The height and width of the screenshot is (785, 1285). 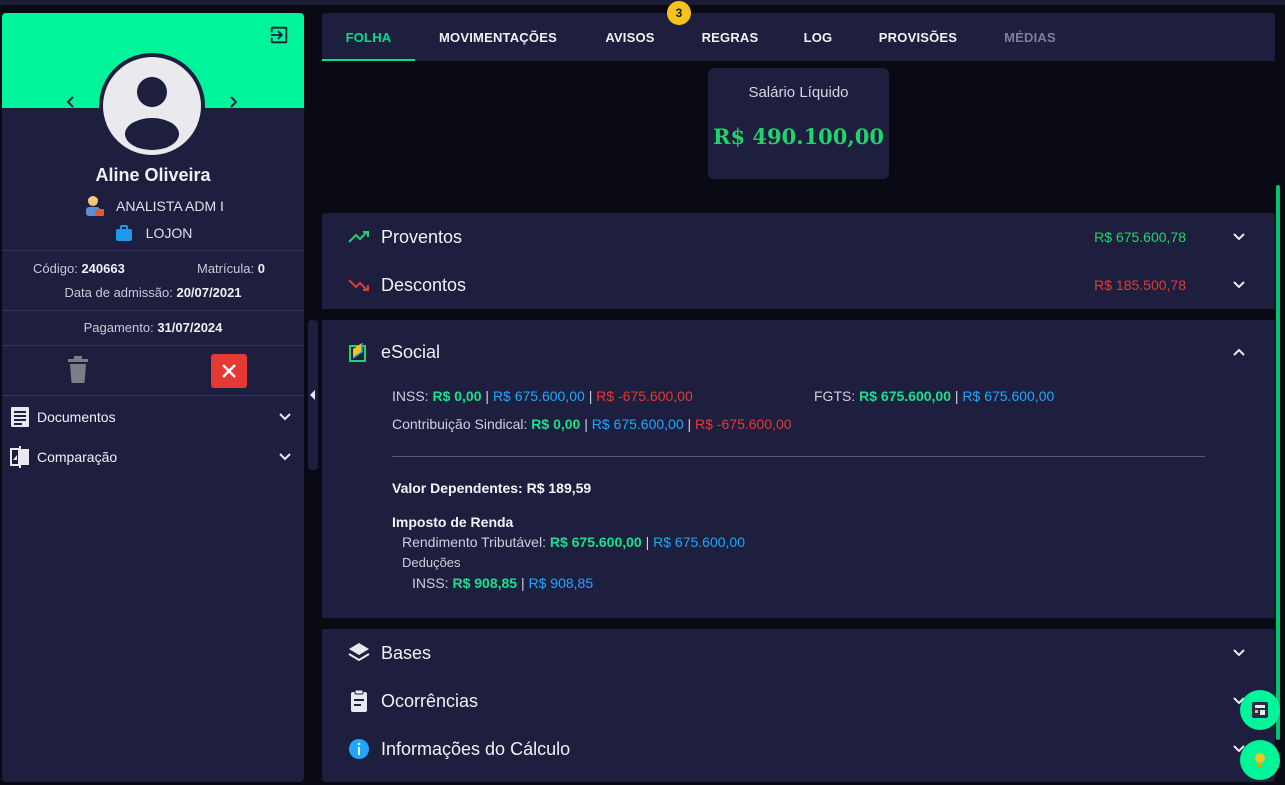 I want to click on code-label: Código:, so click(x=55, y=268).